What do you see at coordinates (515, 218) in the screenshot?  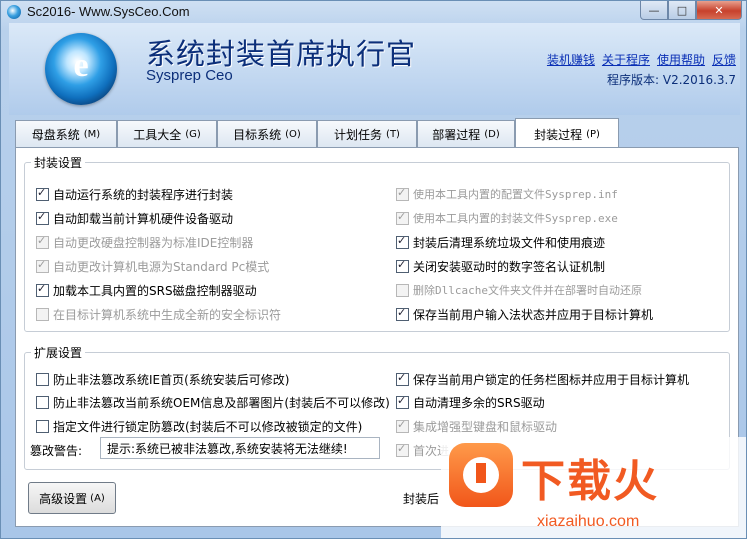 I see `checkbox-label: 使用本工具内置的封装文件Sysprep.exe` at bounding box center [515, 218].